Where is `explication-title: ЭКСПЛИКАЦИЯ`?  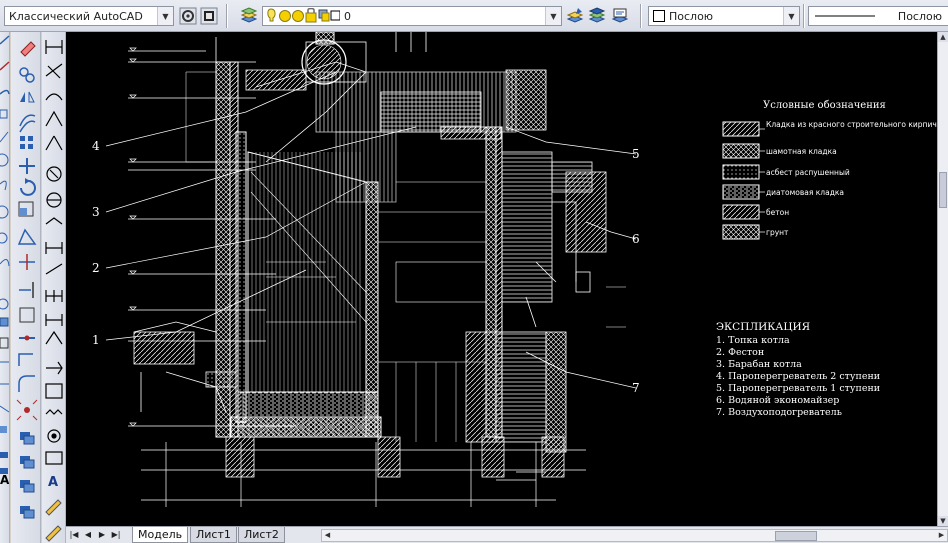
explication-title: ЭКСПЛИКАЦИЯ is located at coordinates (763, 327).